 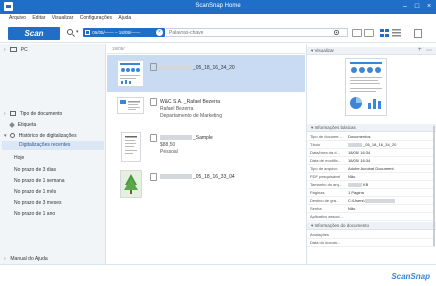 What do you see at coordinates (190, 102) in the screenshot?
I see `document-title: W&C S.A. _Rafael Bezerra` at bounding box center [190, 102].